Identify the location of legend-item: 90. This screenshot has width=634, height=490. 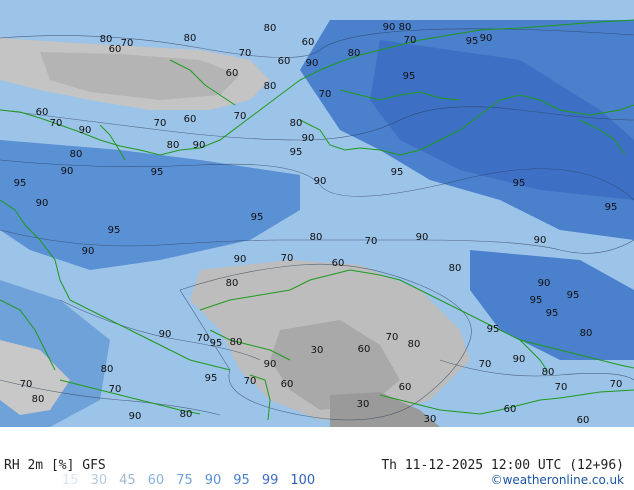
(213, 480).